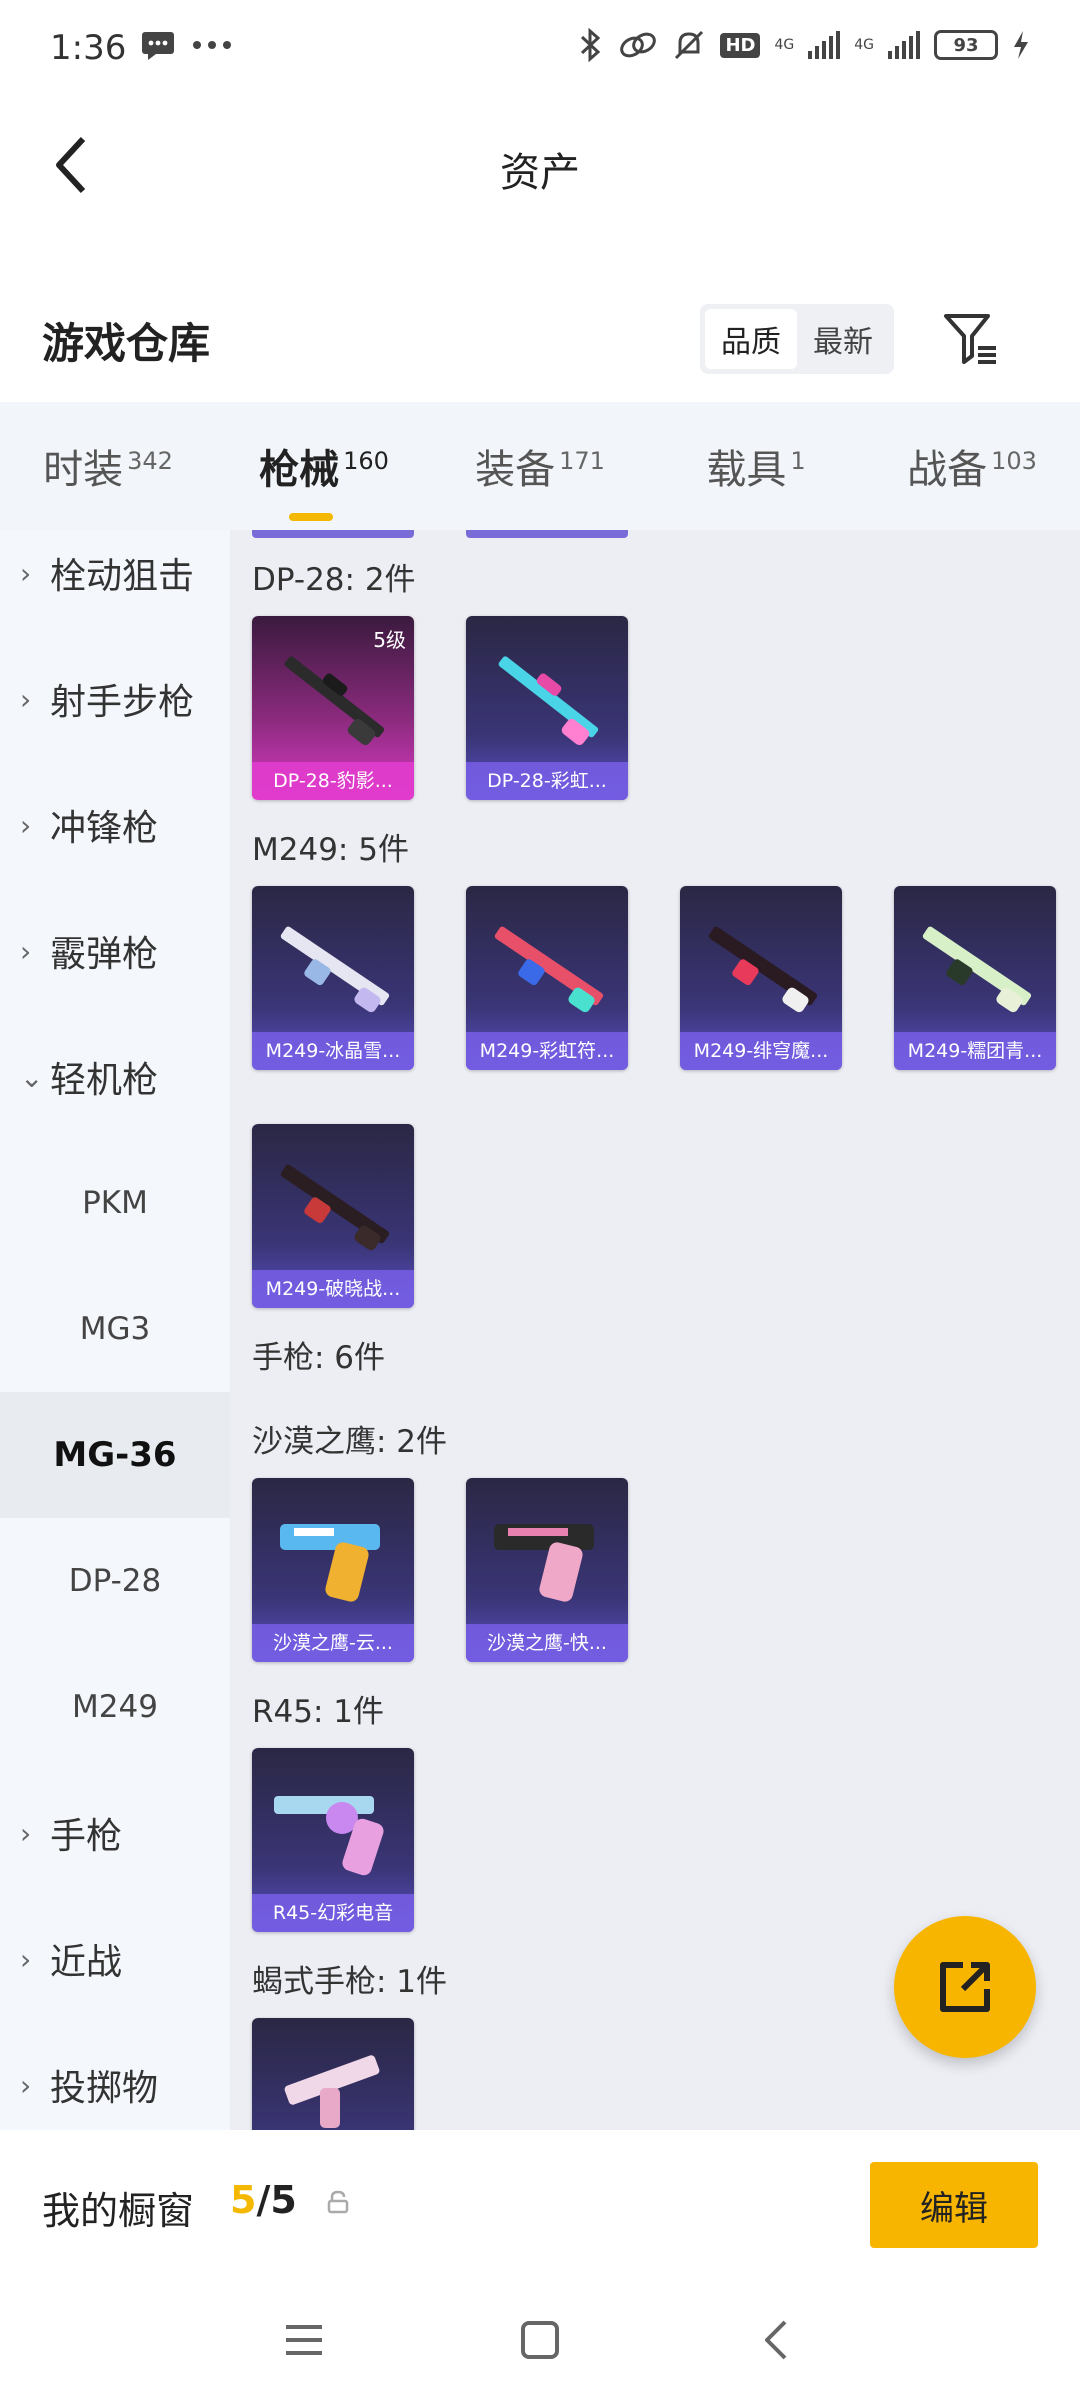 This screenshot has height=2400, width=1080. What do you see at coordinates (150, 460) in the screenshot?
I see `tab-count: 342` at bounding box center [150, 460].